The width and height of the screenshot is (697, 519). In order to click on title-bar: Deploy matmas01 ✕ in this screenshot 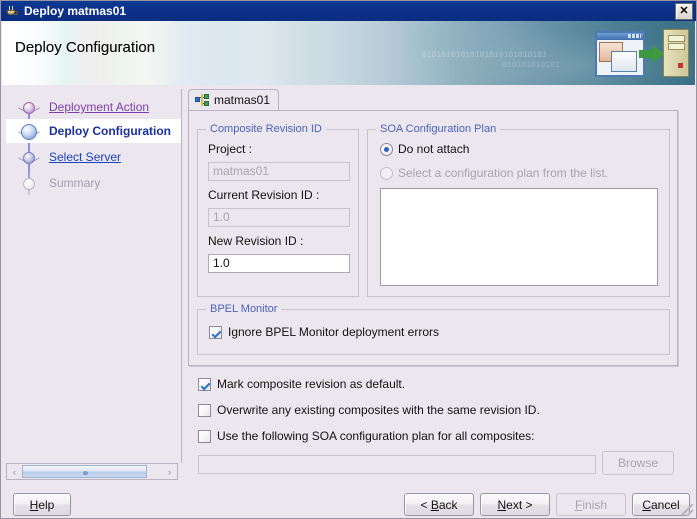, I will do `click(348, 11)`.